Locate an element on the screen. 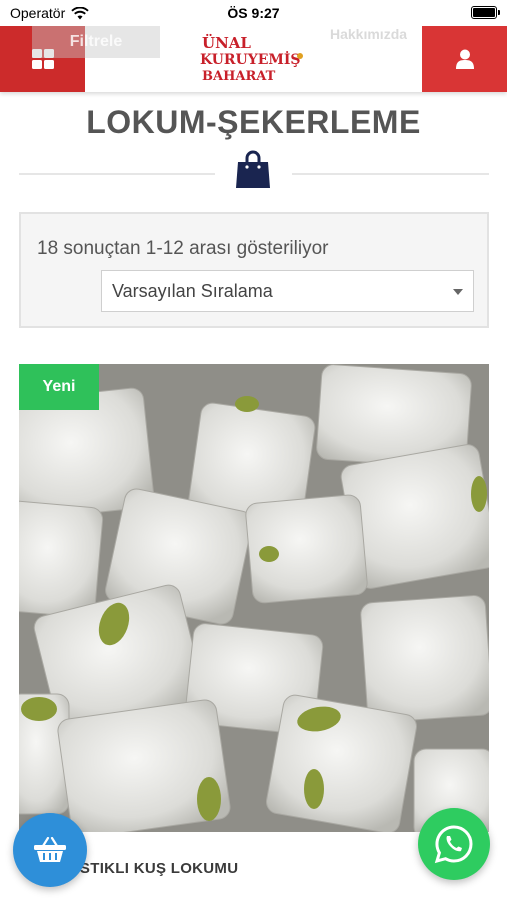  user-account-button is located at coordinates (464, 59).